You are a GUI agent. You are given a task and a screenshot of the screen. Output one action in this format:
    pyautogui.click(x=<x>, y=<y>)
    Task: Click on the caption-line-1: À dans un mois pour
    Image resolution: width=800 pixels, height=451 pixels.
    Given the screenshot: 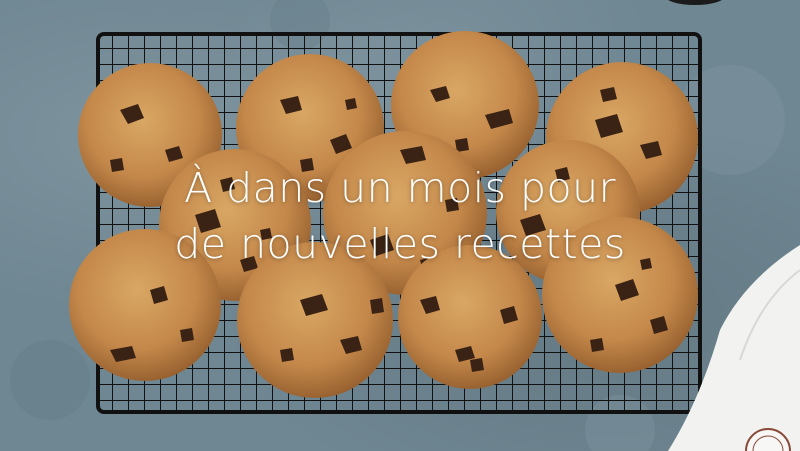 What is the action you would take?
    pyautogui.click(x=400, y=188)
    